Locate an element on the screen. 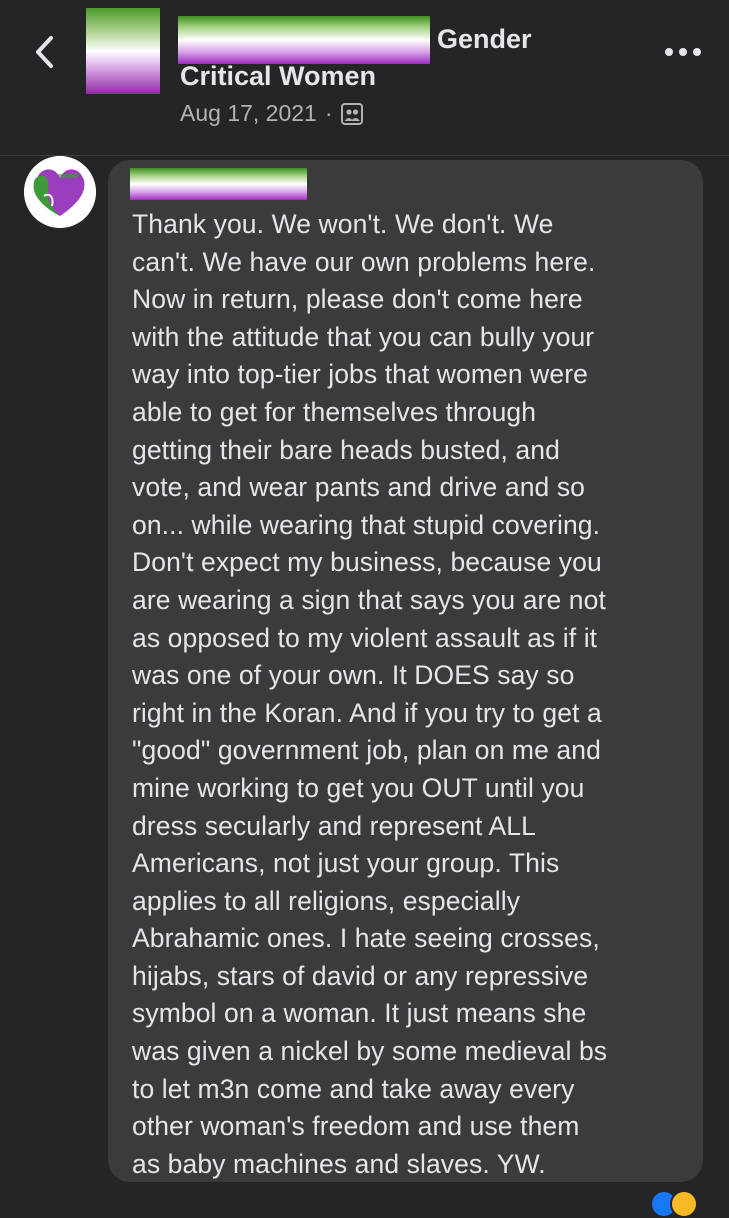 The height and width of the screenshot is (1218, 729). redacted-group-name is located at coordinates (304, 40).